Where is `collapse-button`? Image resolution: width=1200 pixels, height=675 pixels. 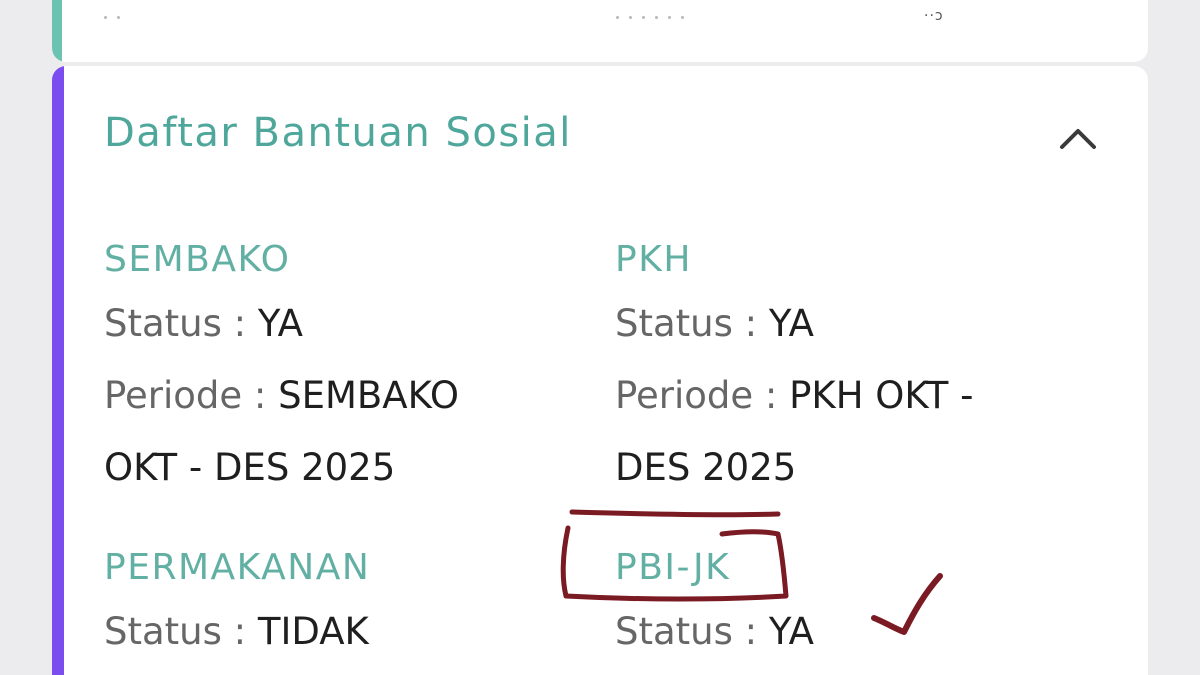
collapse-button is located at coordinates (1078, 138).